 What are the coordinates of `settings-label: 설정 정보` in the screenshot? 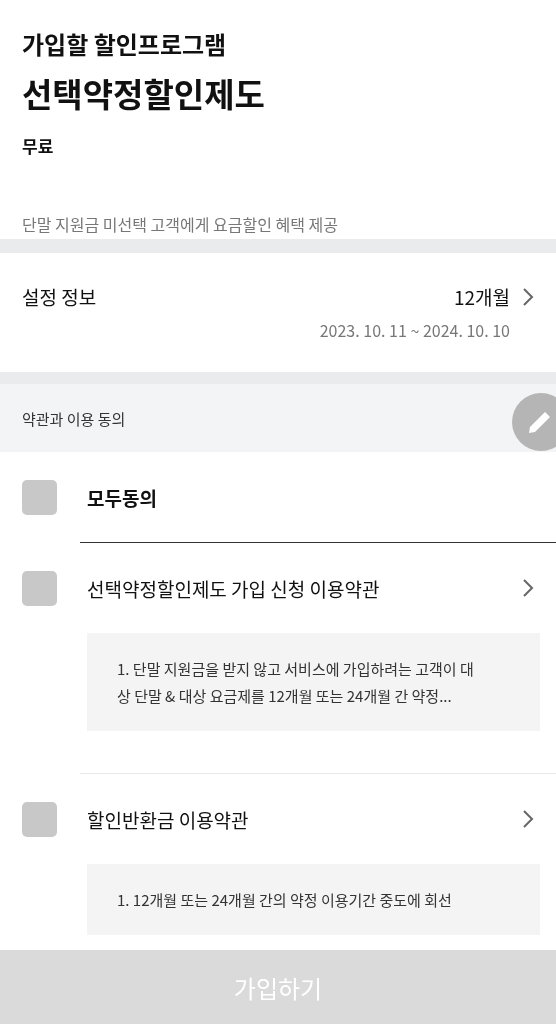 It's located at (59, 297).